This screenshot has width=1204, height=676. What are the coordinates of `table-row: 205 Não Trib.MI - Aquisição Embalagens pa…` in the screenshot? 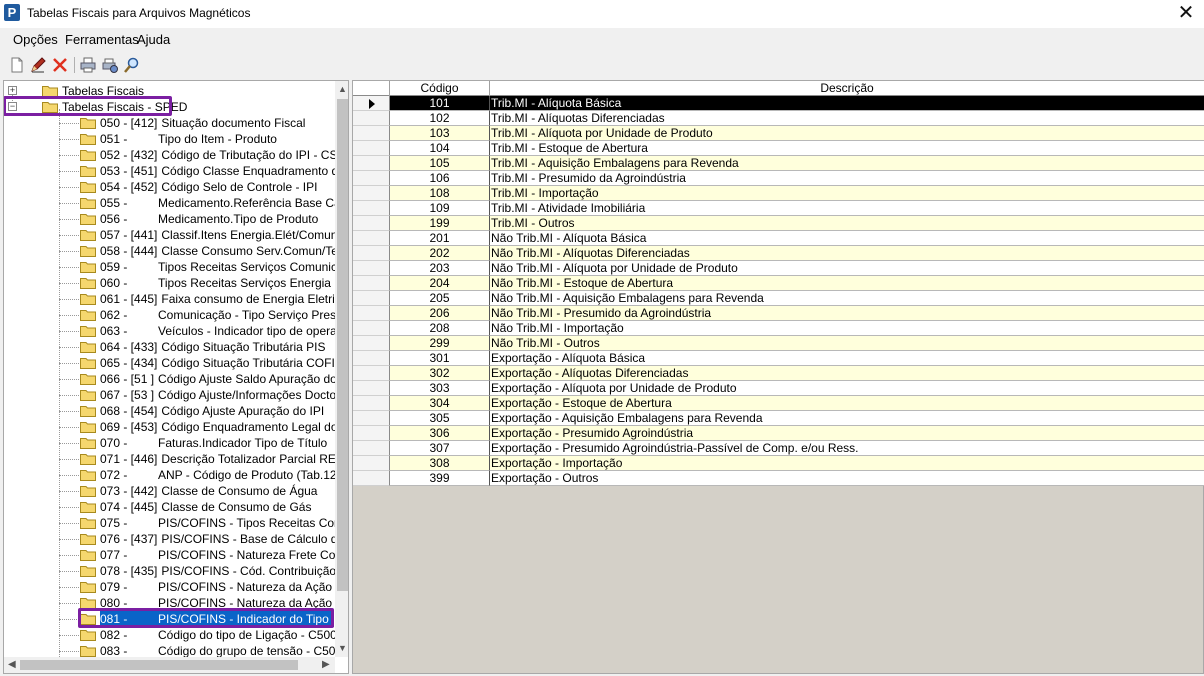 It's located at (778, 298).